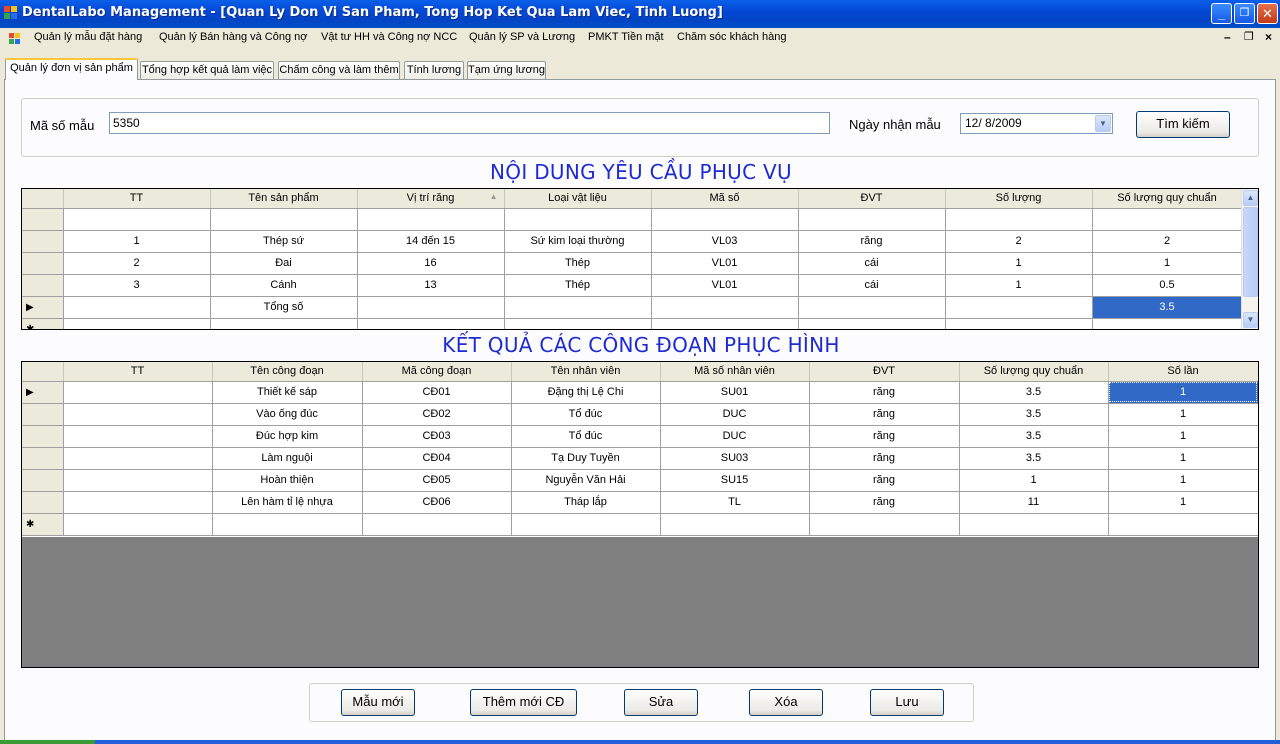  I want to click on cell: 16, so click(431, 263).